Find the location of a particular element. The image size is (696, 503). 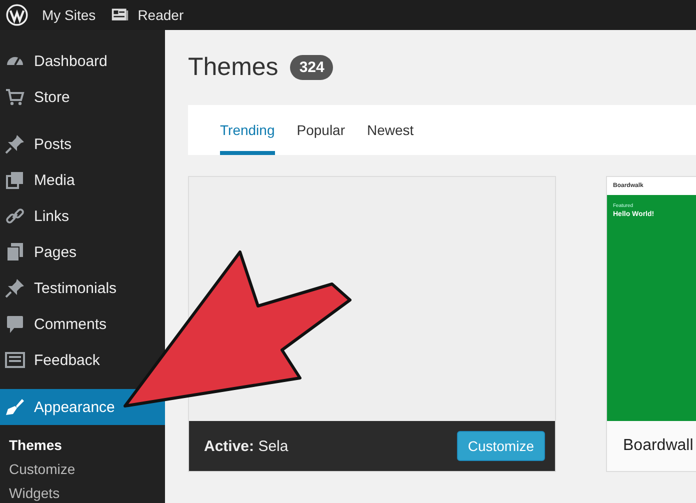

filter-tab: Trending is located at coordinates (247, 130).